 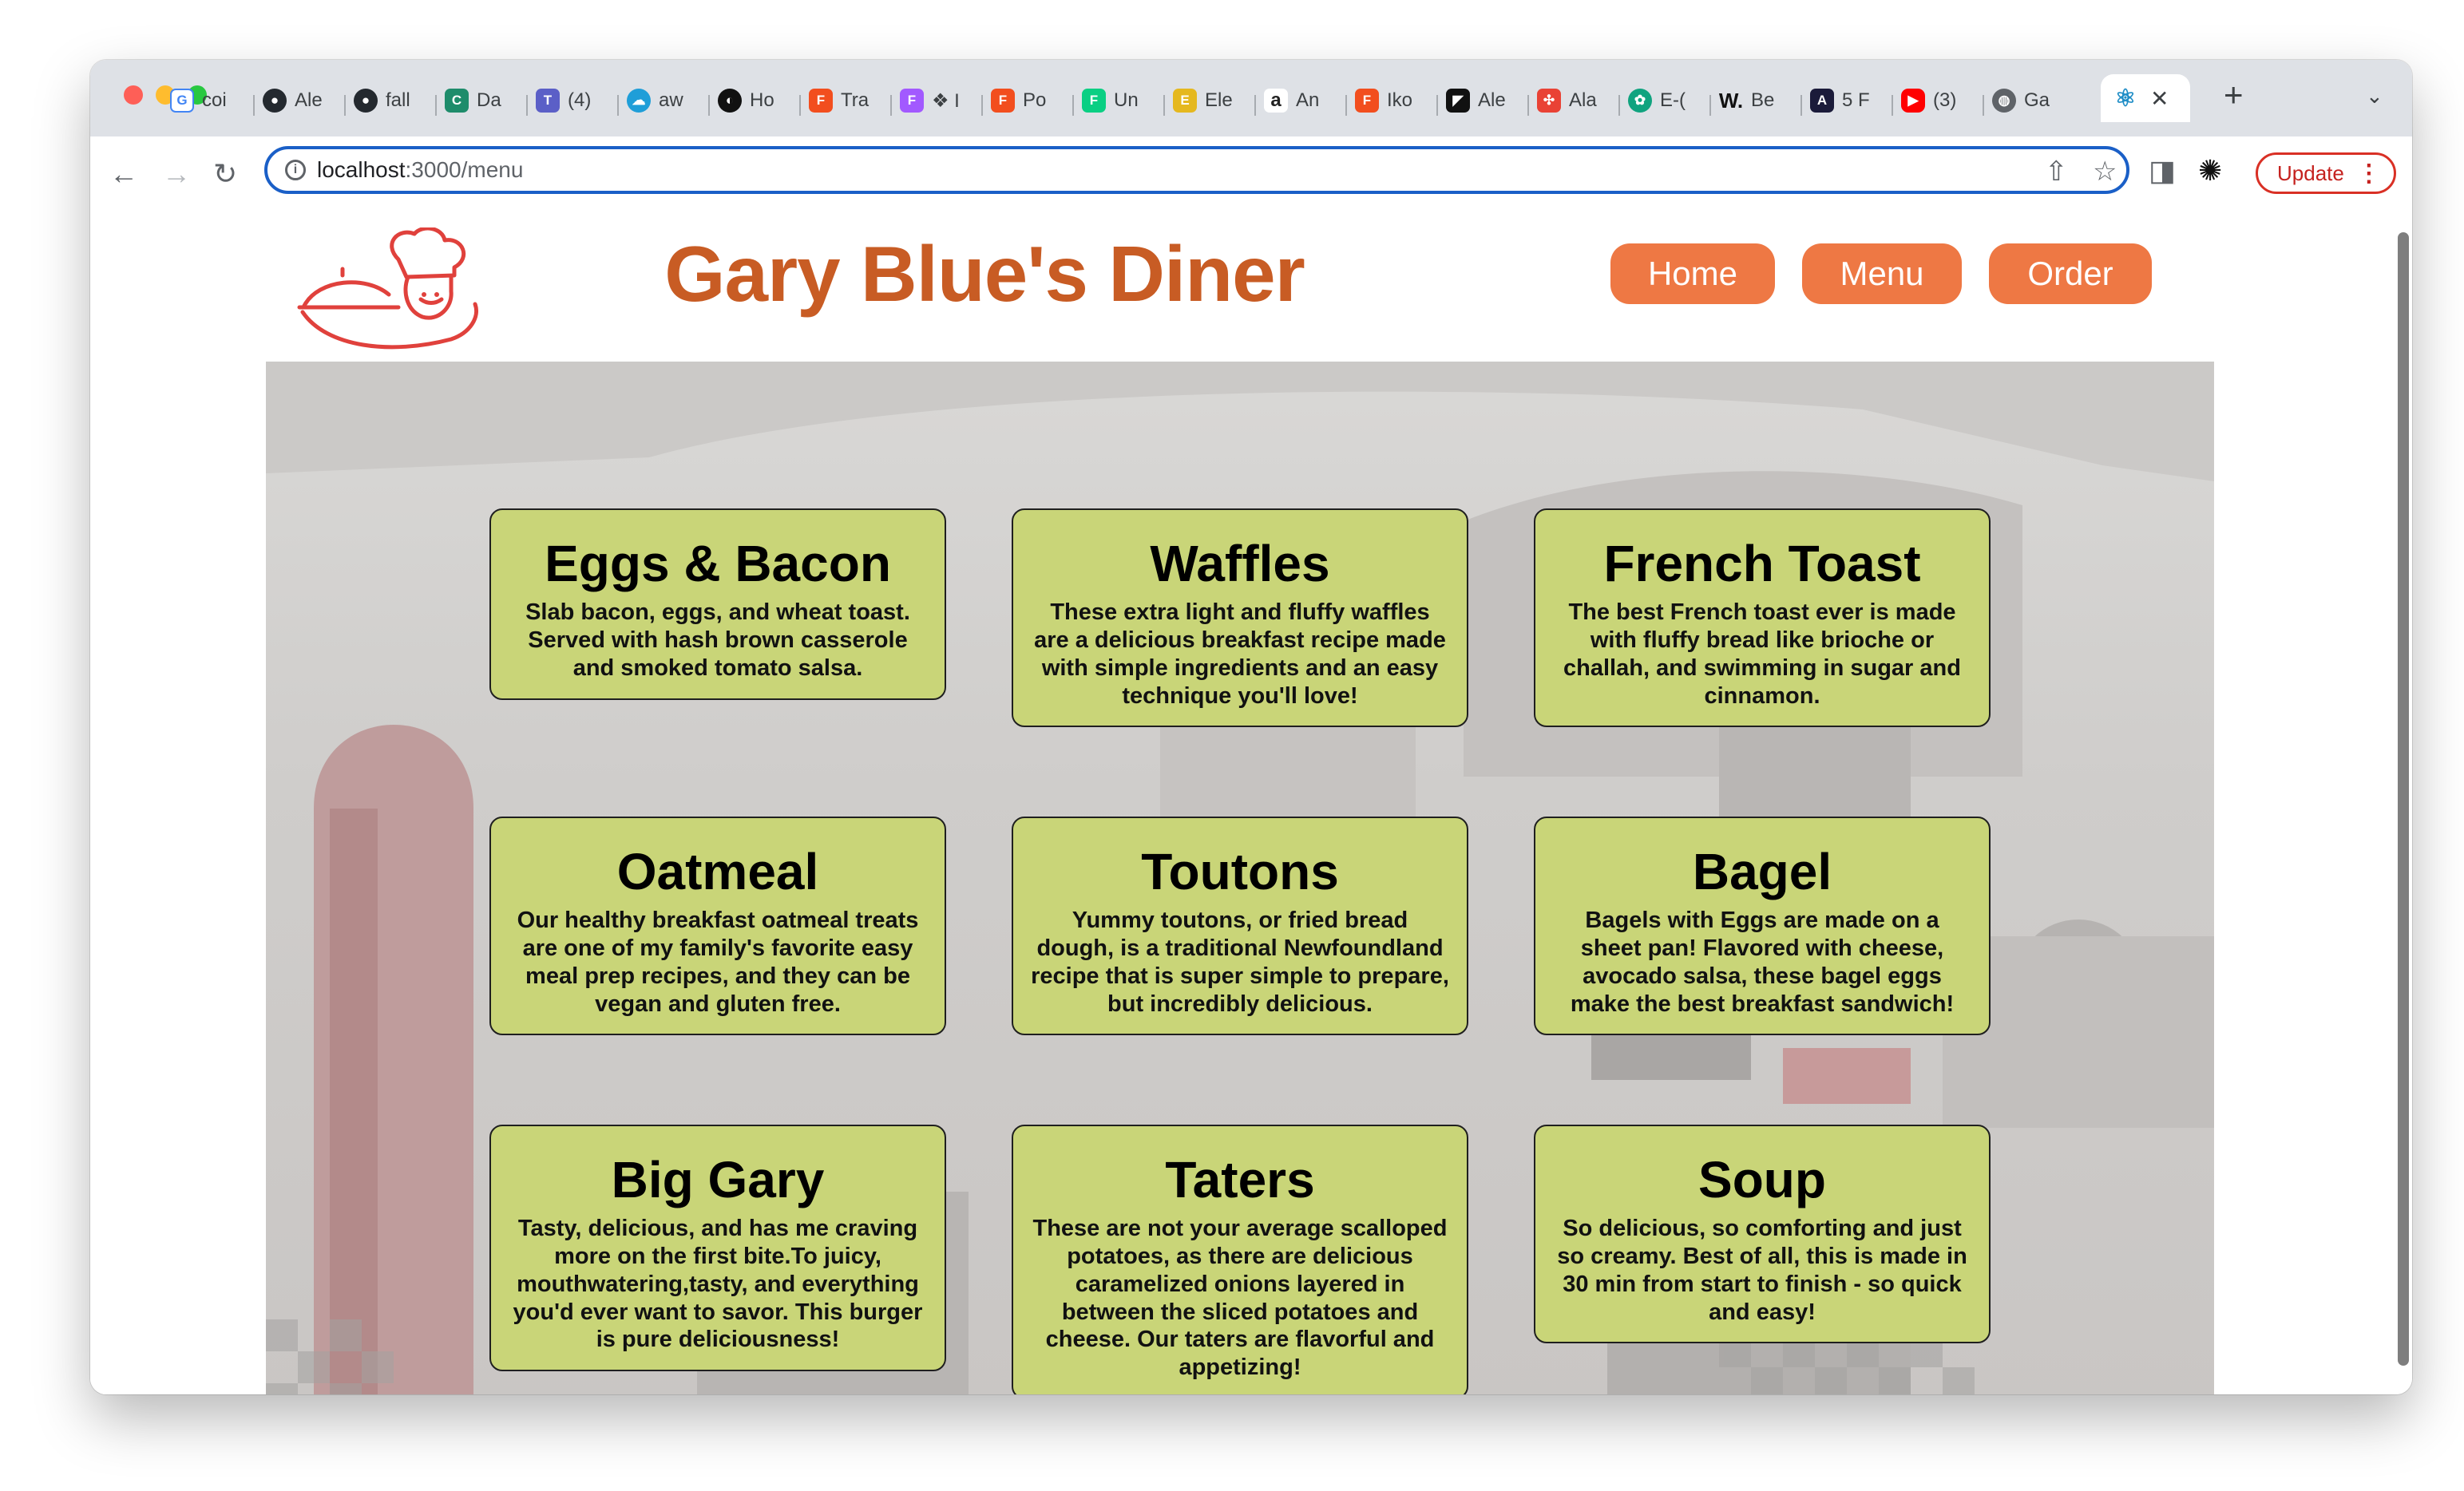 I want to click on more-menu-icon: ⋮, so click(x=2369, y=174).